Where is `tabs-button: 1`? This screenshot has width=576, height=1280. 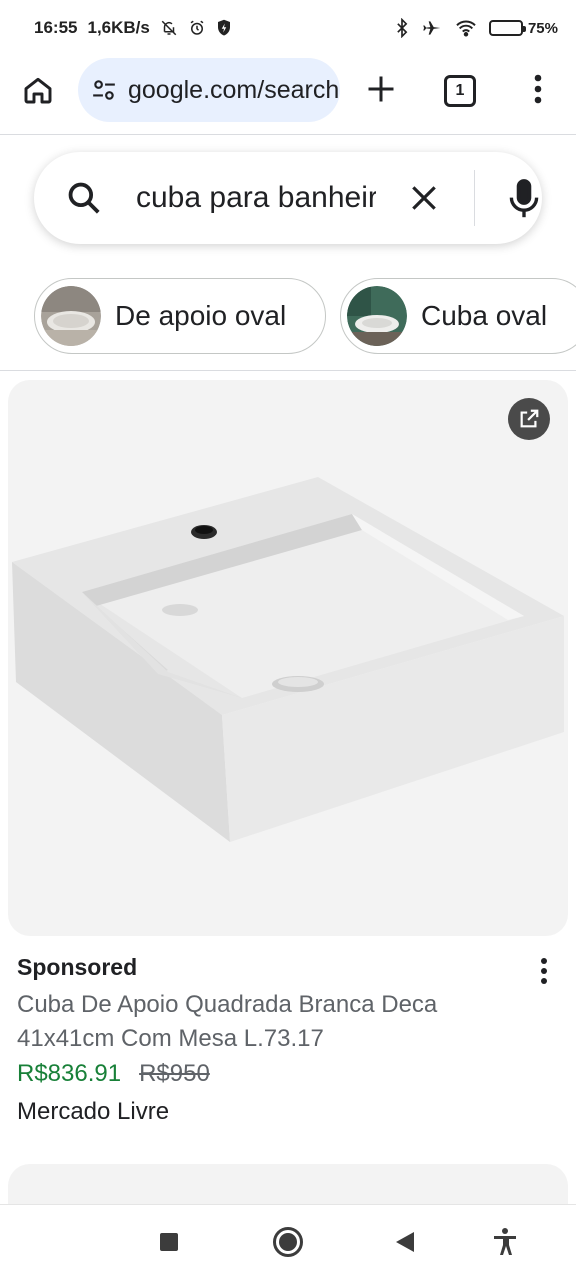 tabs-button: 1 is located at coordinates (460, 91).